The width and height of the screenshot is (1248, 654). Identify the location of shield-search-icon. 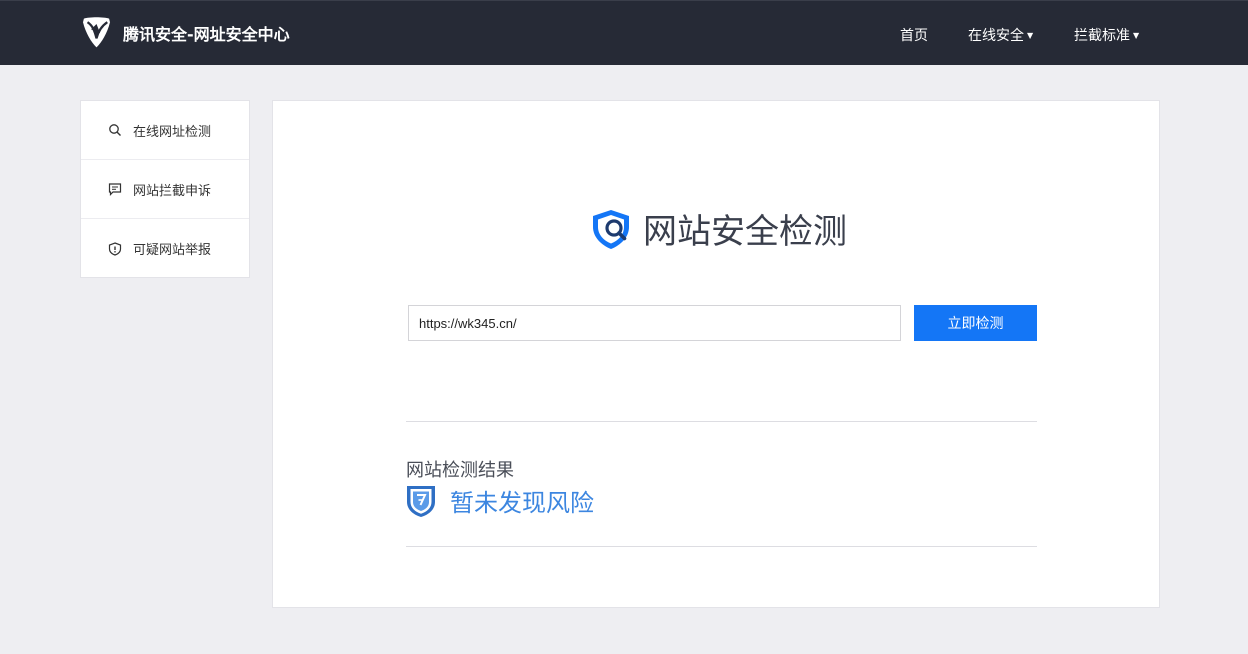
(611, 229).